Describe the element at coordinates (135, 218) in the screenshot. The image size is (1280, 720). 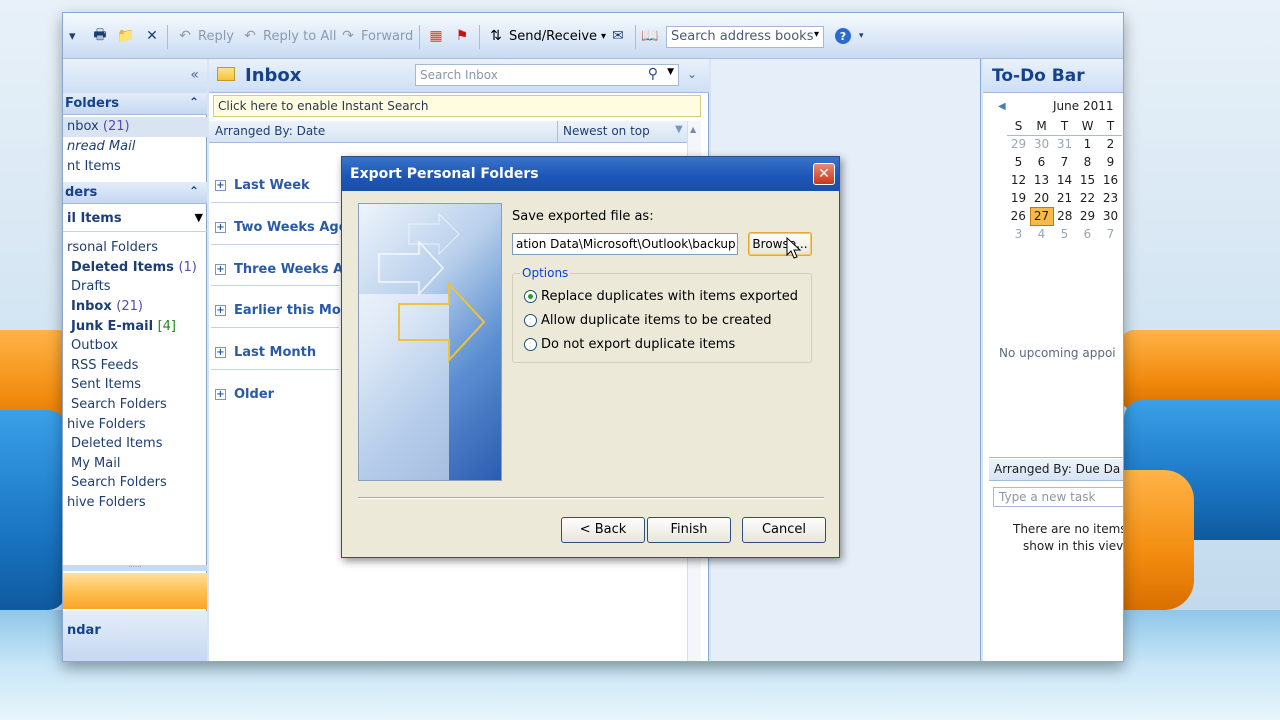
I see `all-mail-items-dropdown: il Items ▼` at that location.